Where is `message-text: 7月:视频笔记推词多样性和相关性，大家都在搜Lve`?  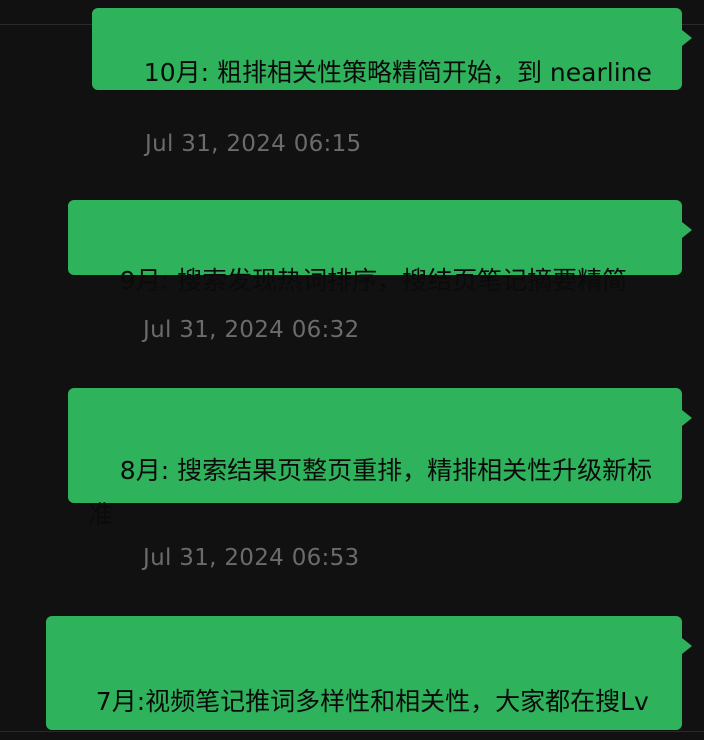
message-text: 7月:视频笔记推词多样性和相关性，大家都在搜Lve is located at coordinates (356, 713).